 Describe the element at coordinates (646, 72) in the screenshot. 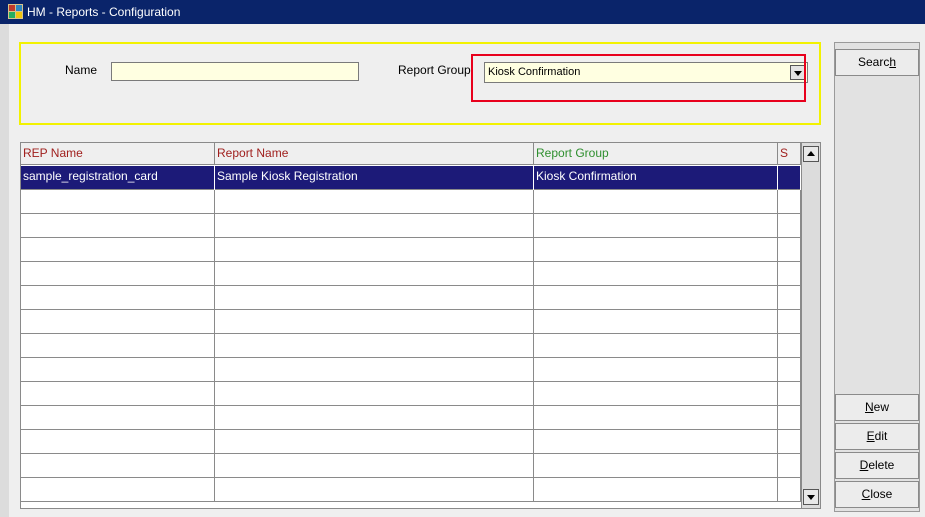

I see `report-group-select: Kiosk Confirmation` at that location.